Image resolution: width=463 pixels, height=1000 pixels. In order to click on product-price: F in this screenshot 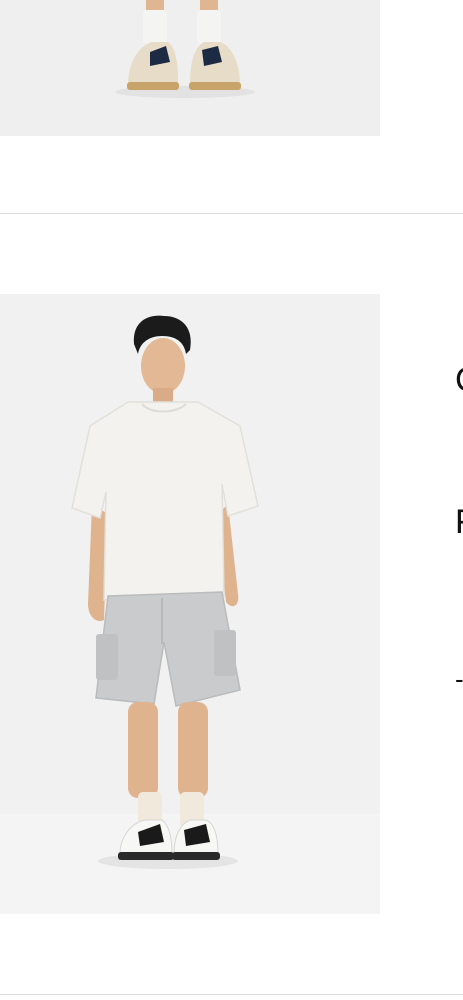, I will do `click(459, 522)`.